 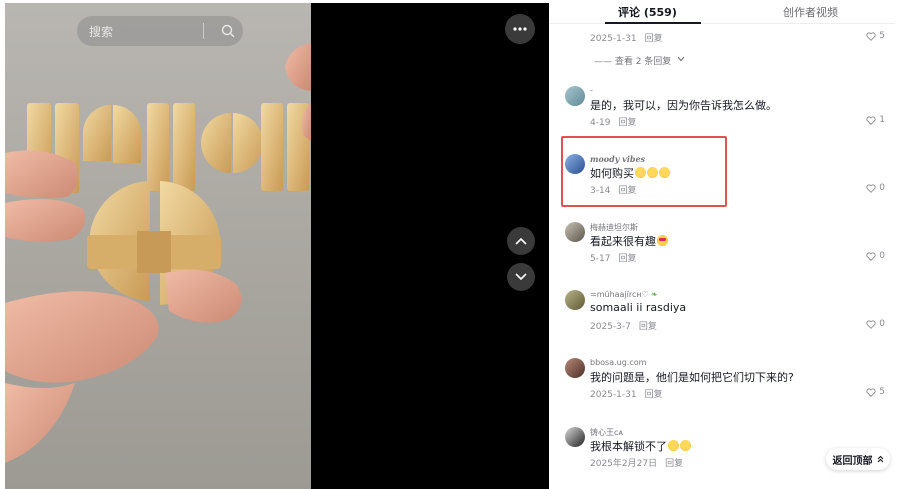 I want to click on comment-author: ≍mŭhaajĭrcн♡ ❧, so click(x=624, y=294).